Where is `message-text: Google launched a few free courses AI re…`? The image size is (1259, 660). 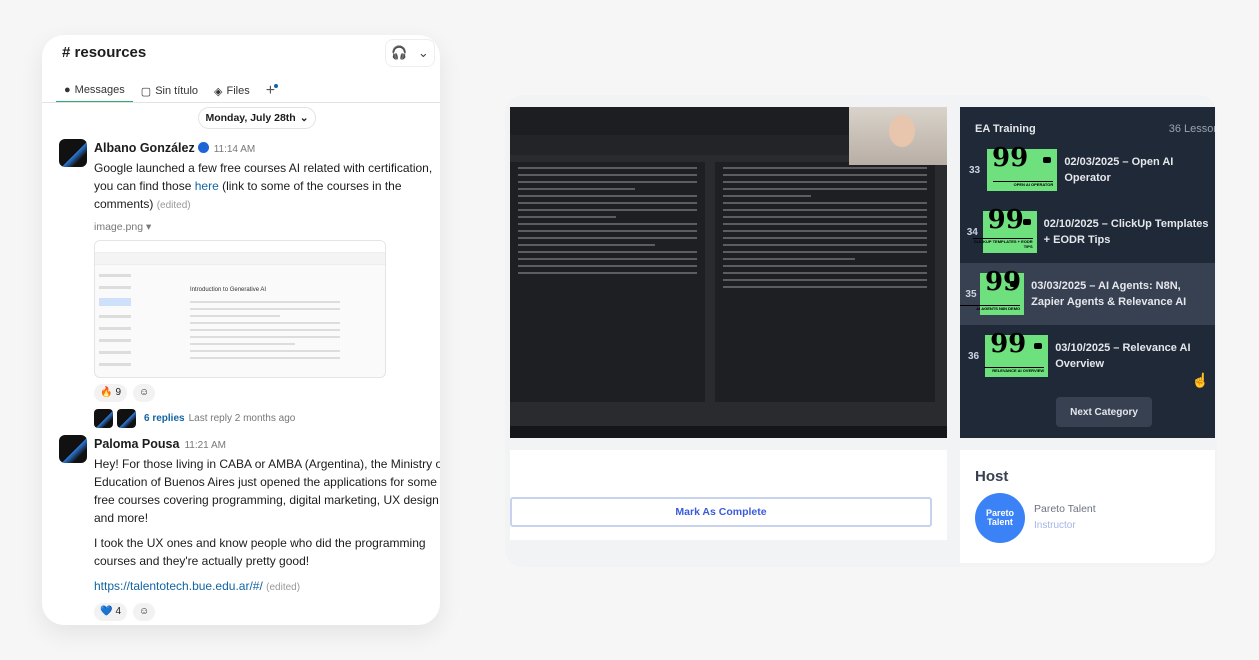
message-text: Google launched a few free courses AI re… is located at coordinates (266, 187).